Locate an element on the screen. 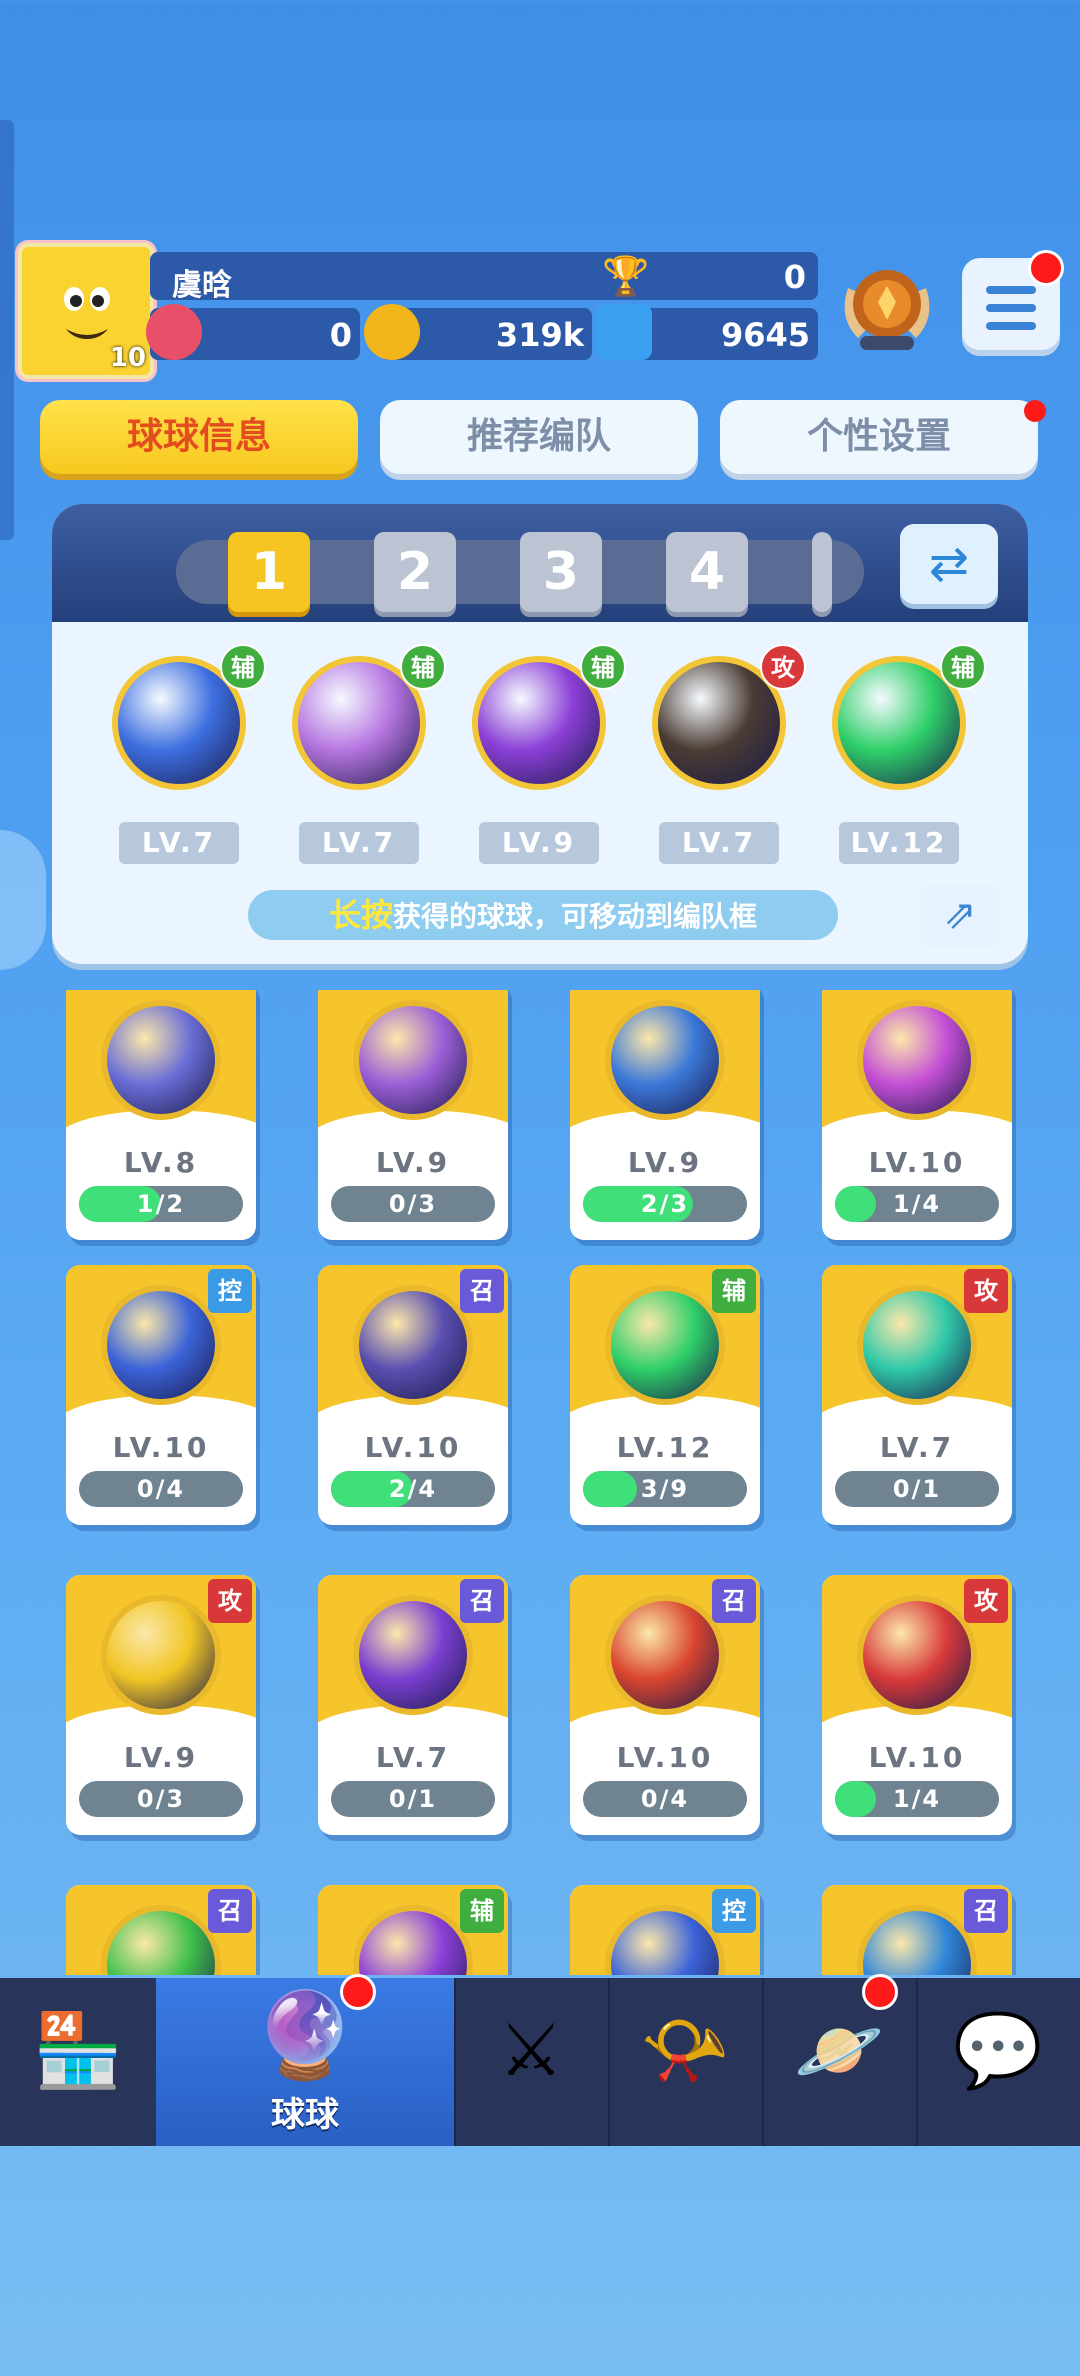 The height and width of the screenshot is (2376, 1080). ball-card: 控 is located at coordinates (665, 1930).